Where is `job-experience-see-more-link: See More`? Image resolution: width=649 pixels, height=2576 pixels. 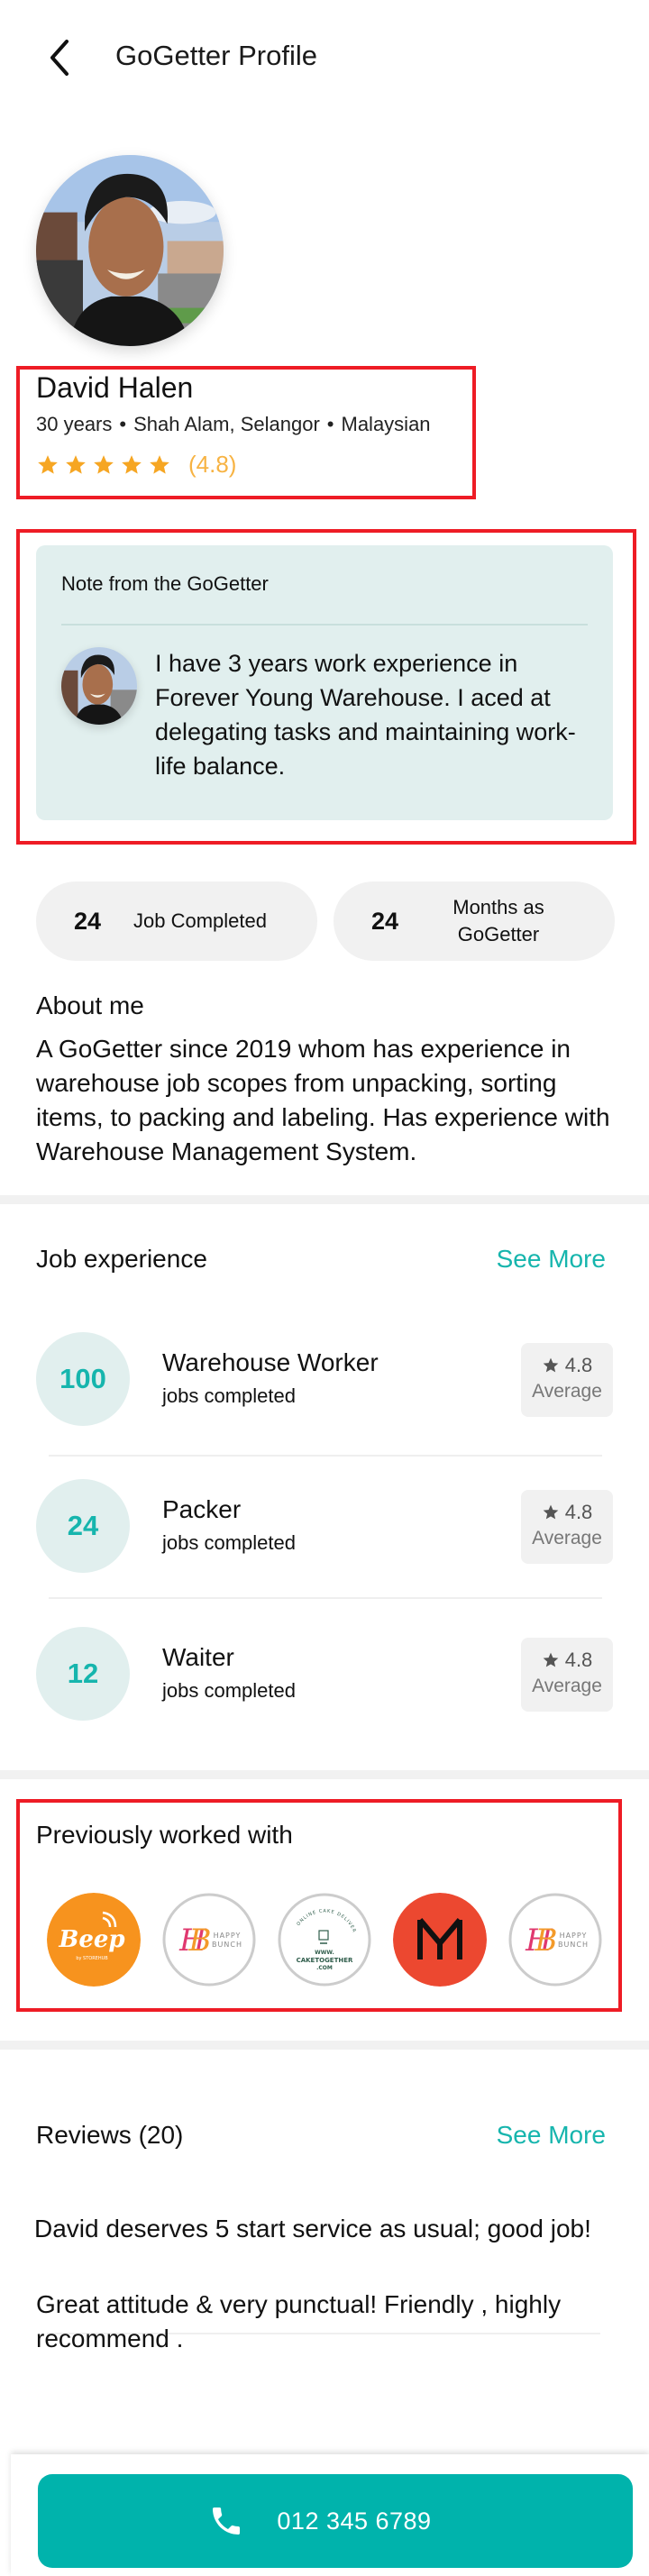
job-experience-see-more-link: See More is located at coordinates (551, 1259).